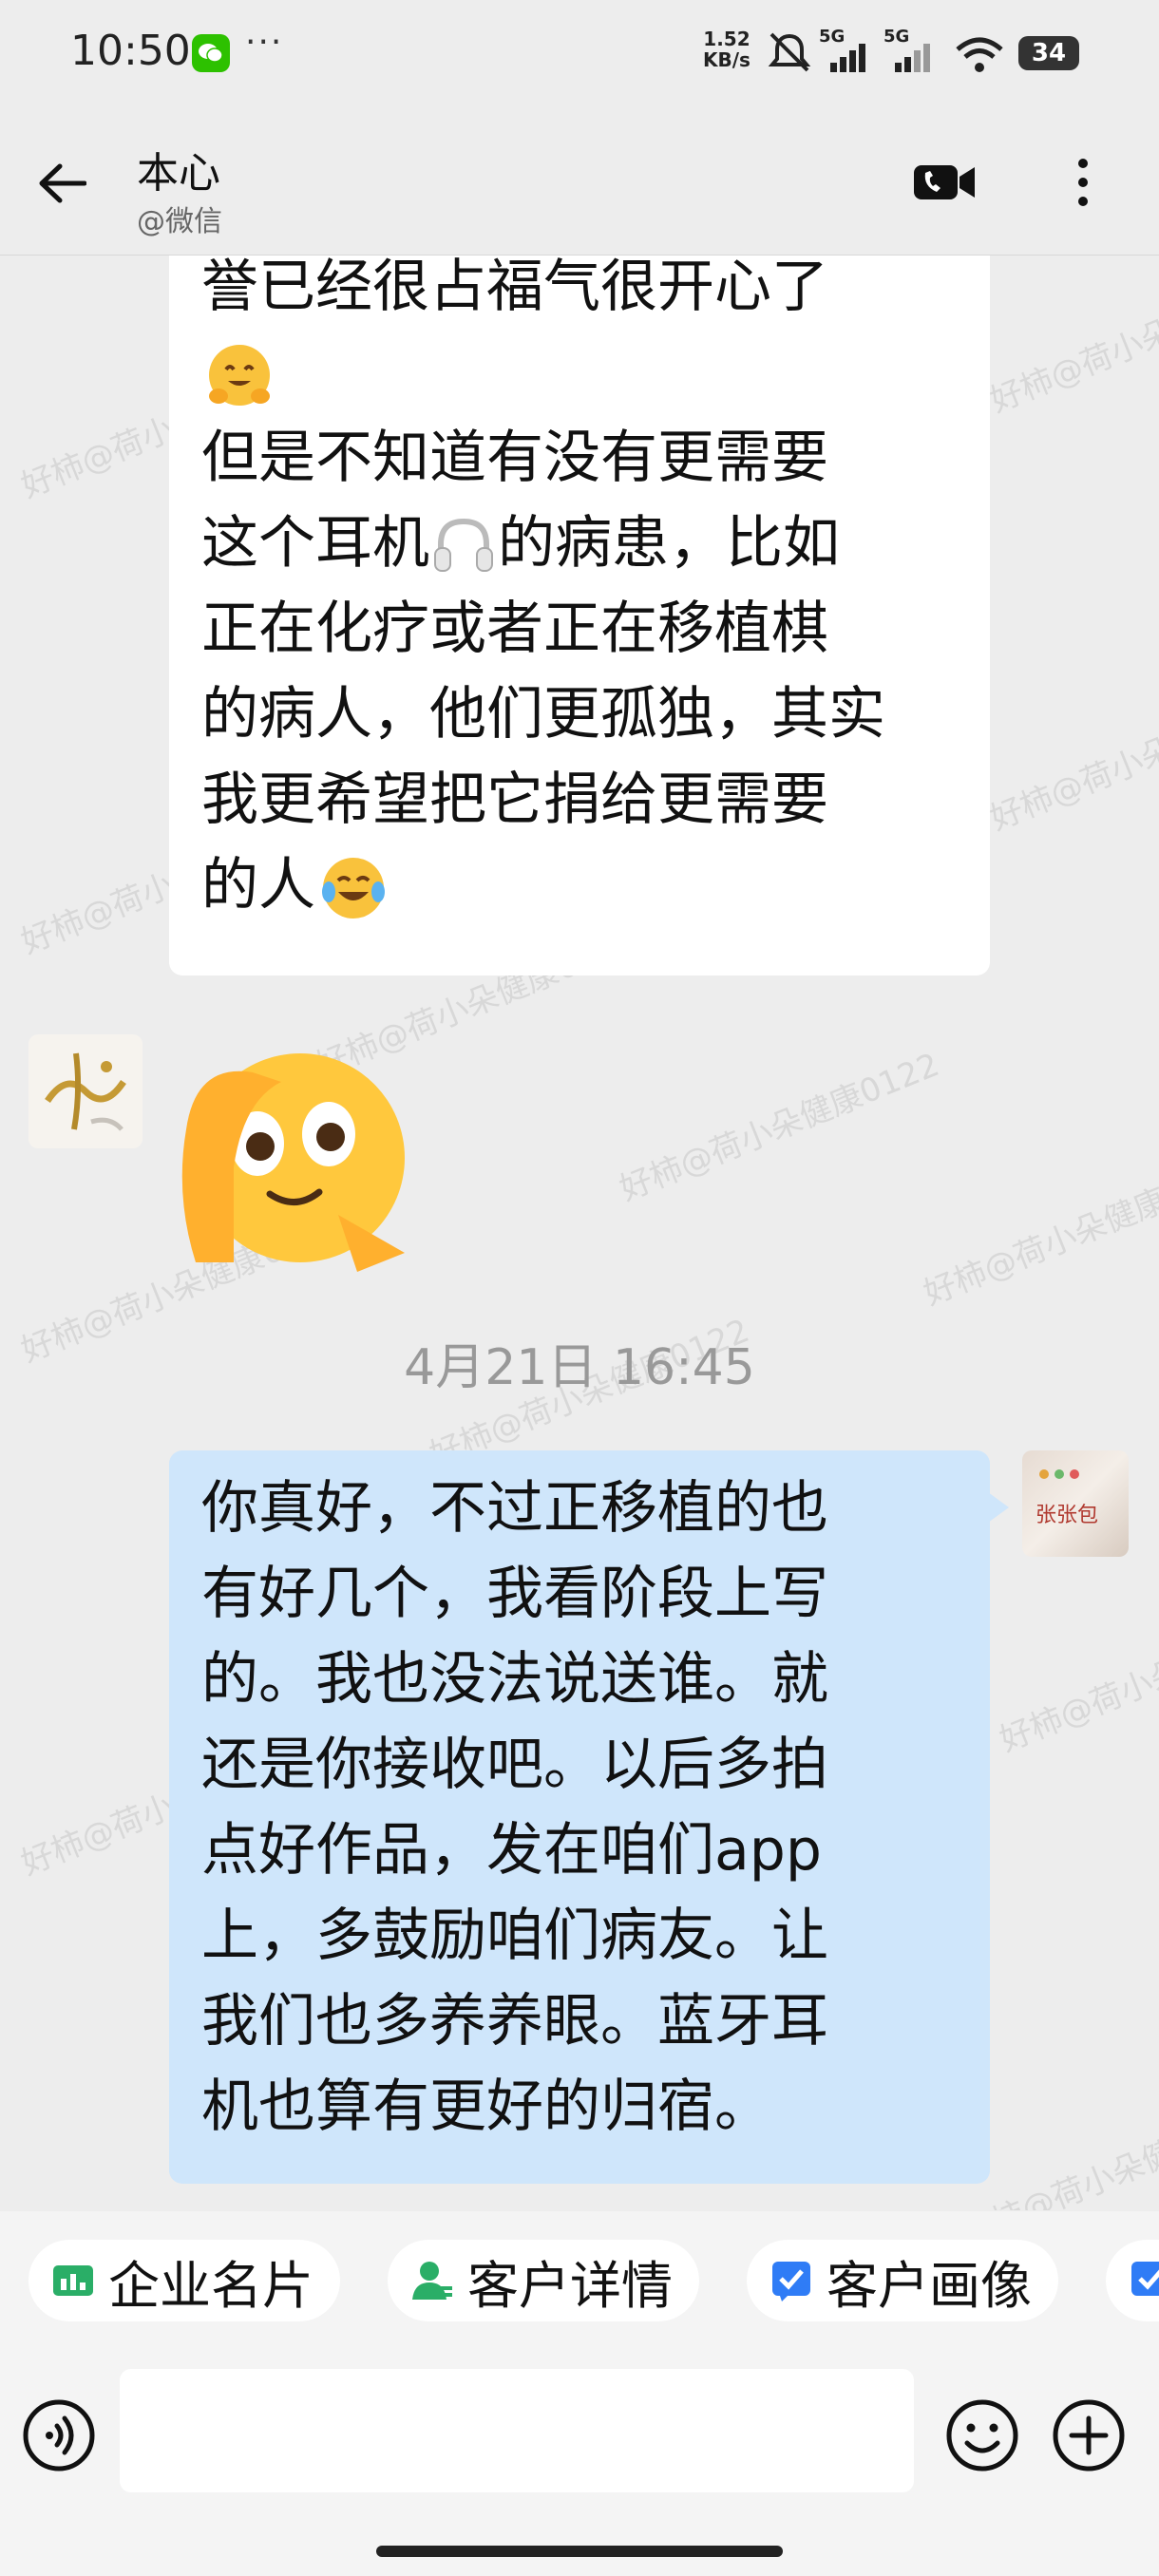  Describe the element at coordinates (979, 54) in the screenshot. I see `wifi-icon` at that location.